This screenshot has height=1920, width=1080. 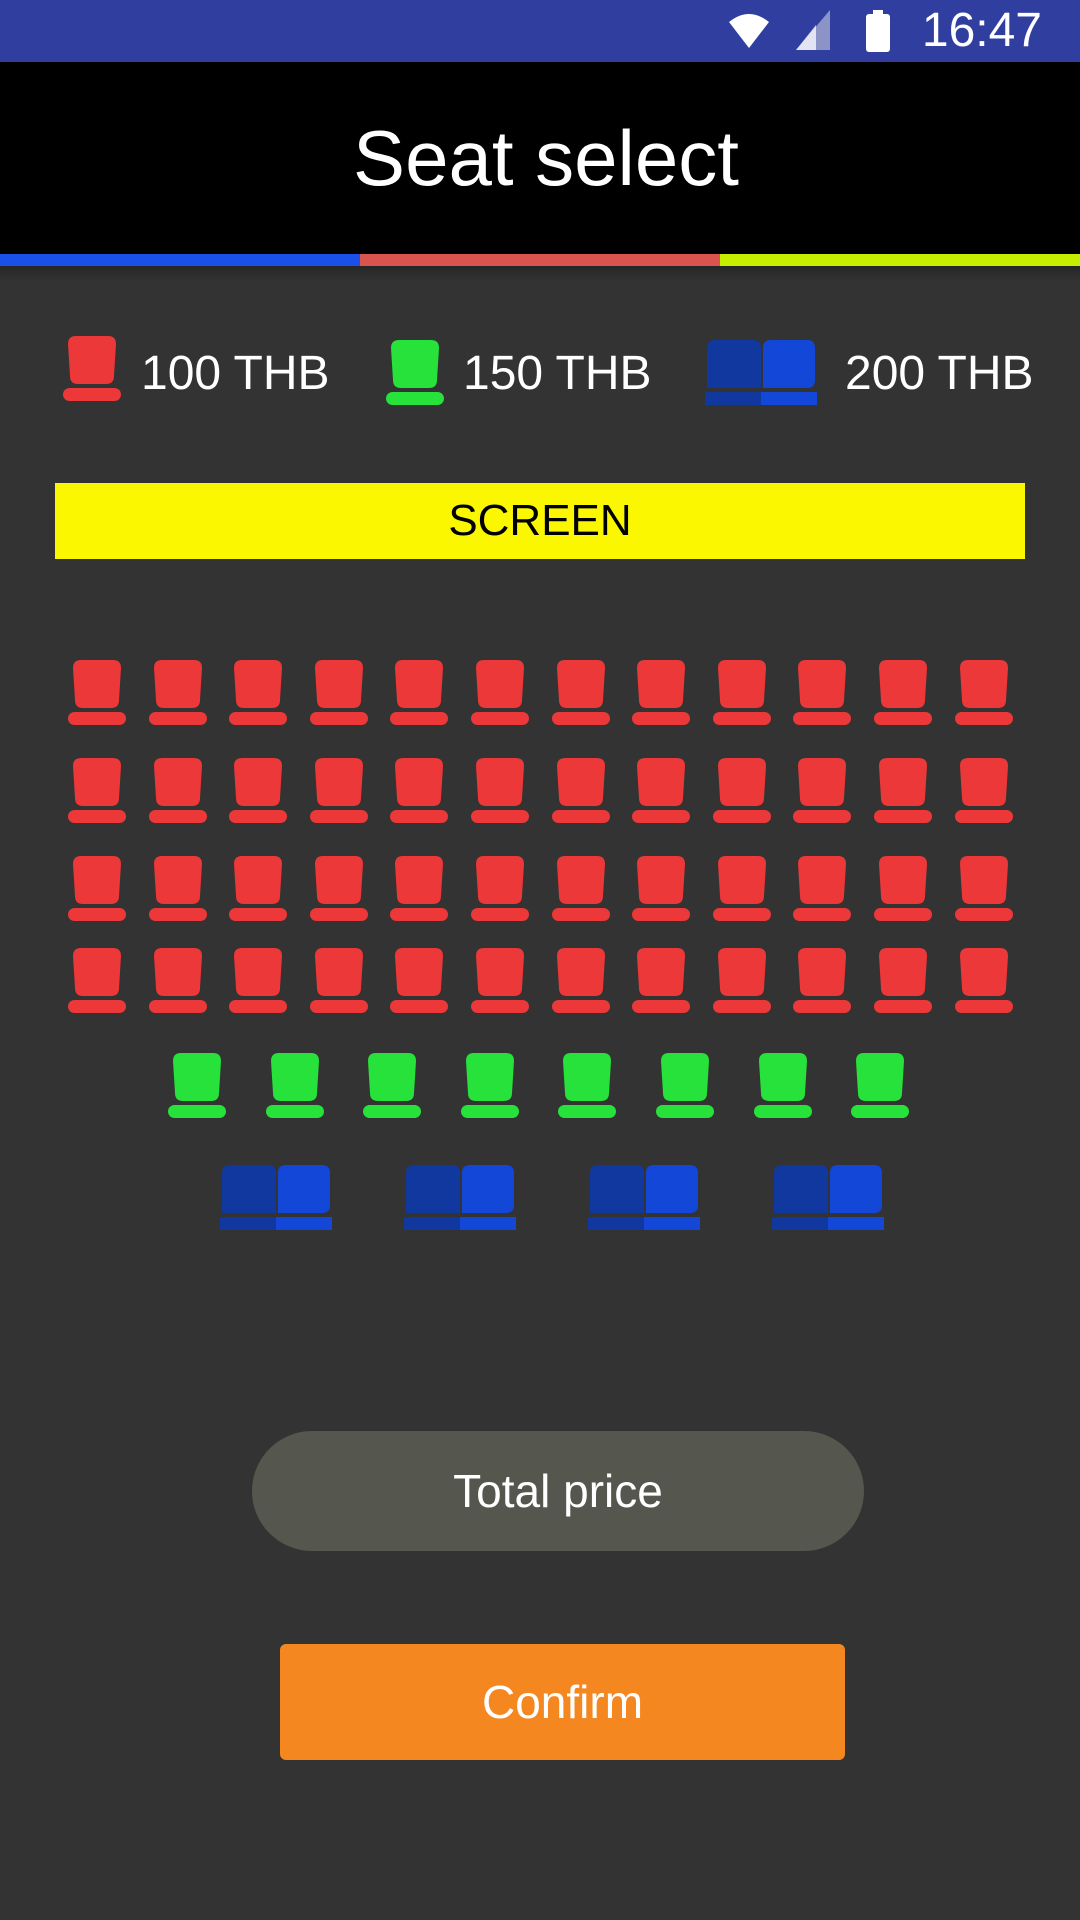 I want to click on app-bar: Seat select, so click(x=540, y=158).